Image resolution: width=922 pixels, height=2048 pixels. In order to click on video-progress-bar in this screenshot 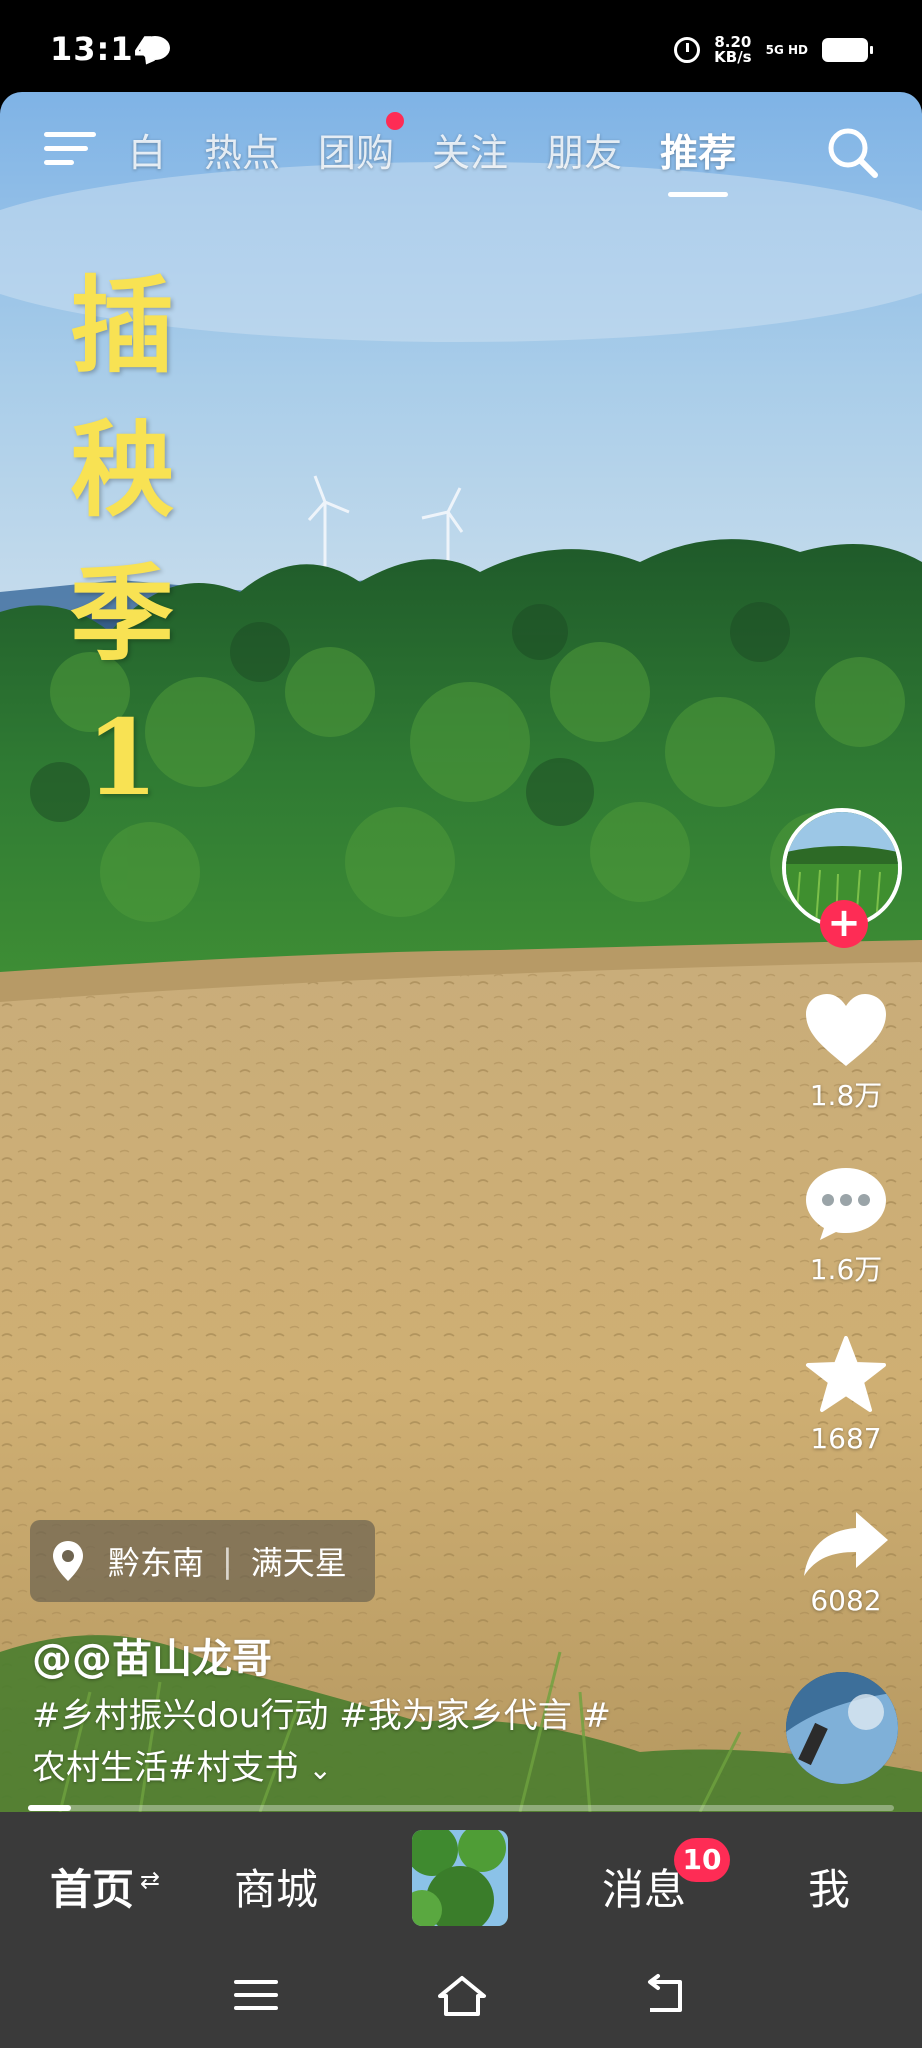, I will do `click(461, 1808)`.